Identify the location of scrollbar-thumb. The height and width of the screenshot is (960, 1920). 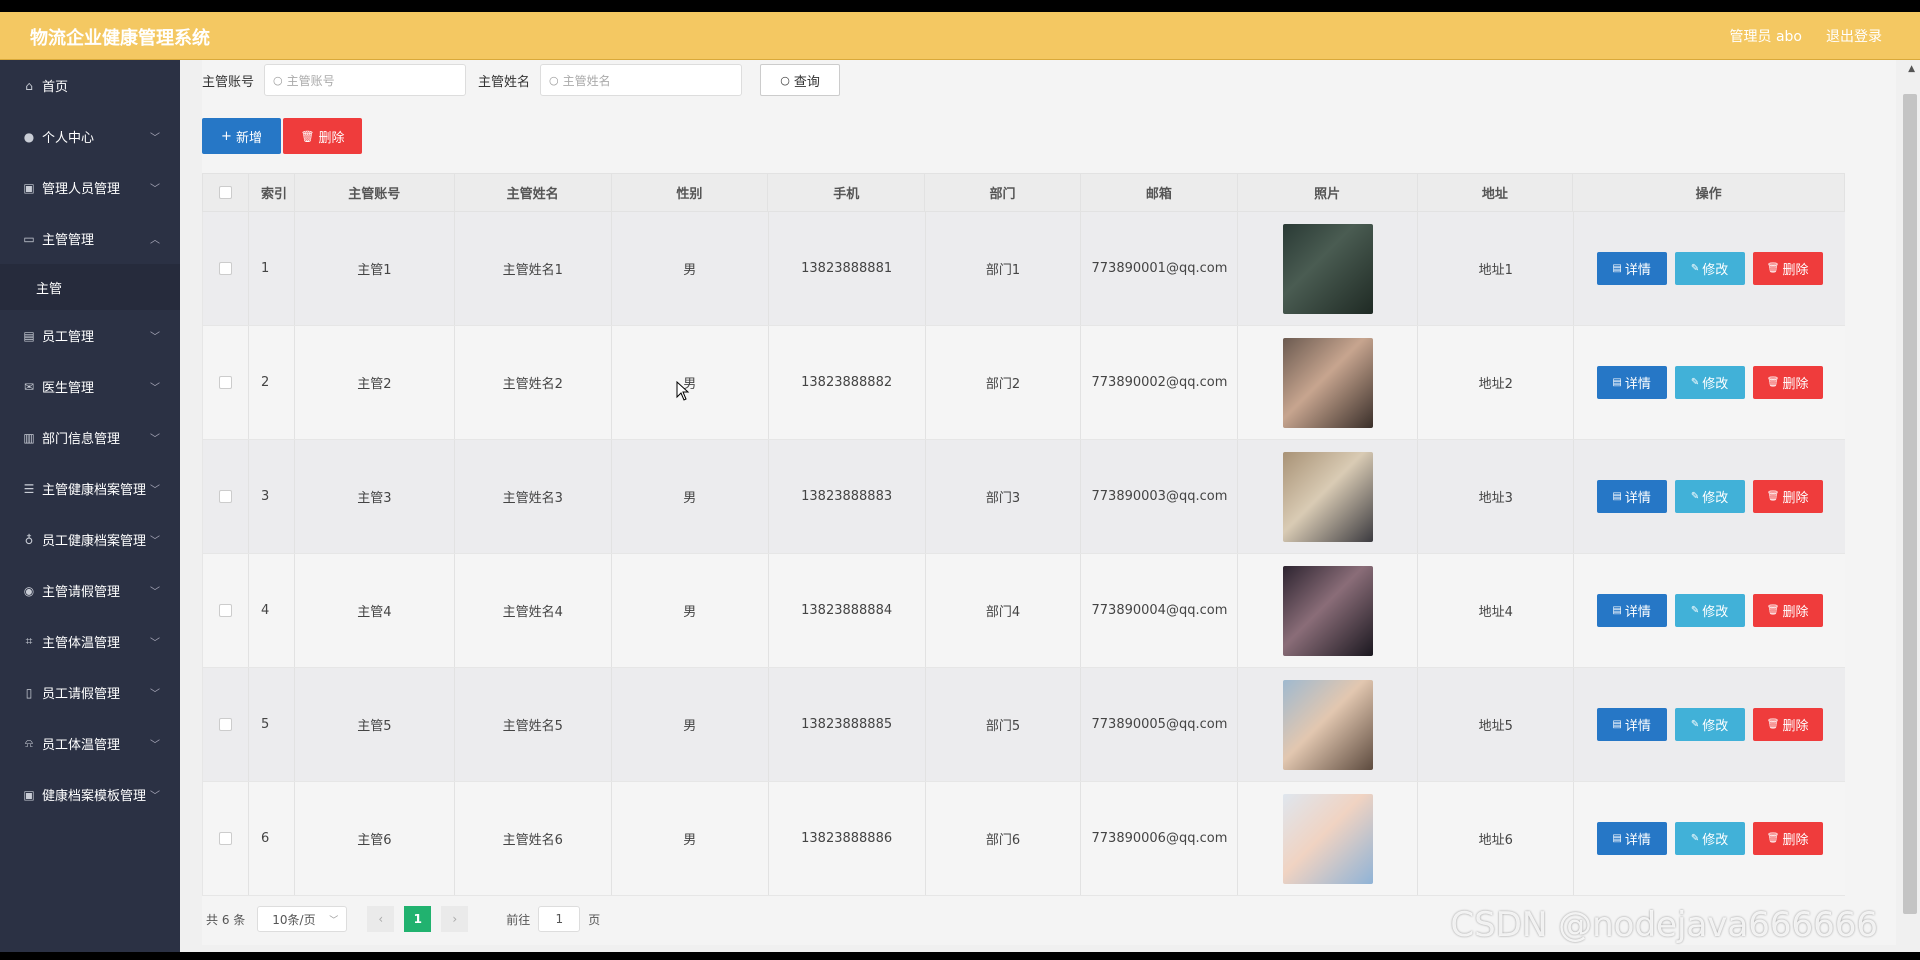
(1910, 504).